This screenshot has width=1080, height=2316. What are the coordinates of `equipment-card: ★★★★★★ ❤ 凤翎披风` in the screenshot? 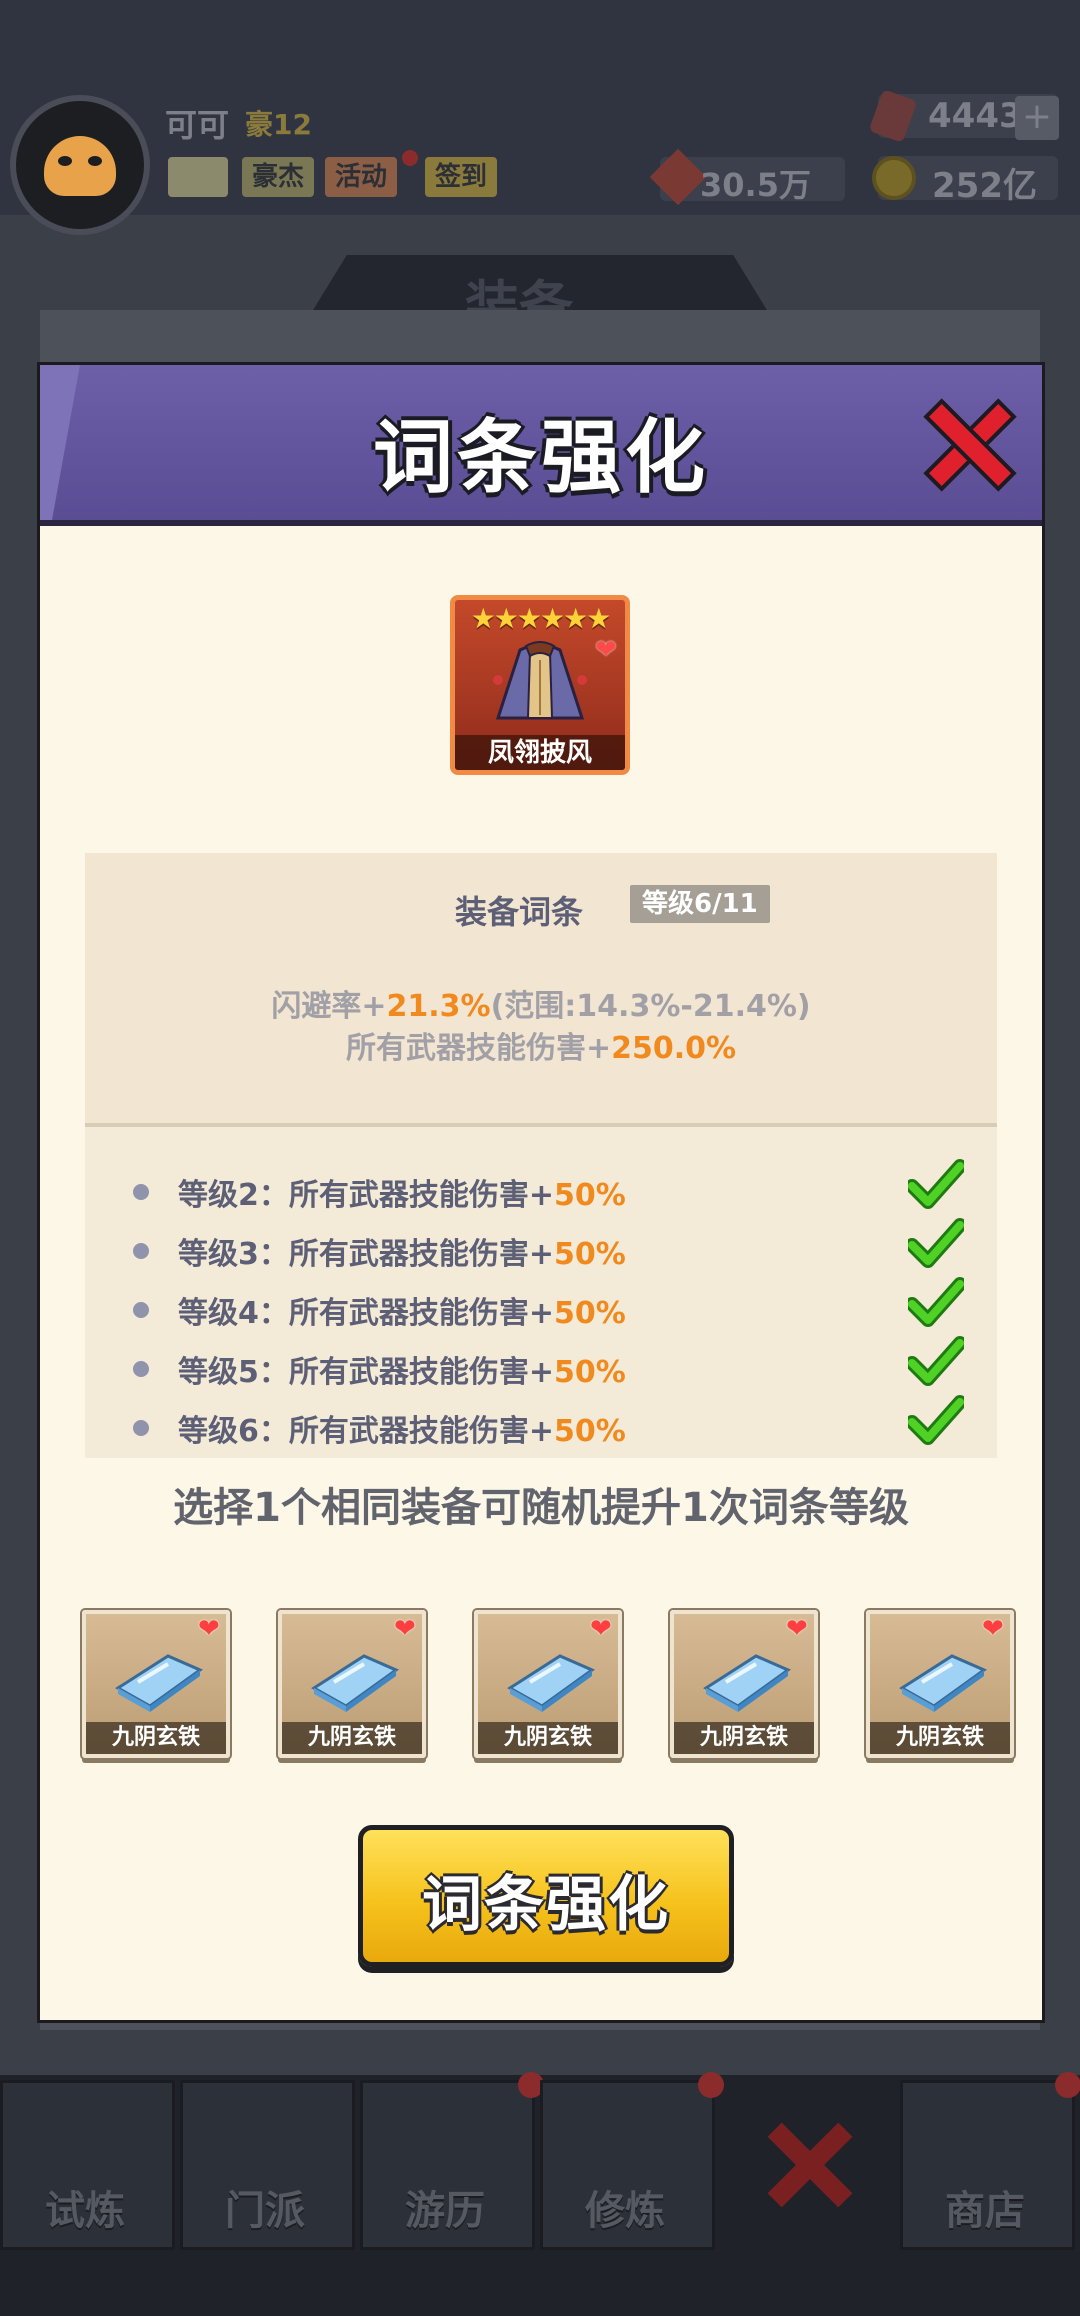 It's located at (540, 685).